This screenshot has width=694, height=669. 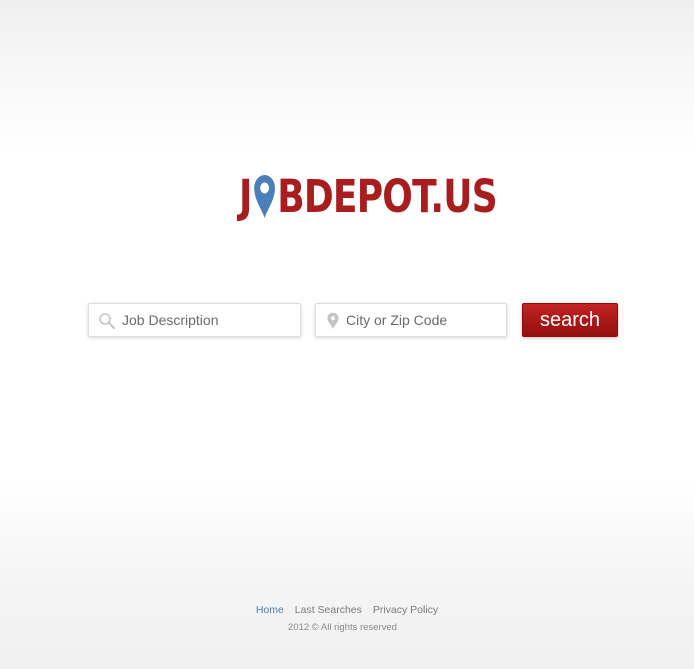 What do you see at coordinates (264, 196) in the screenshot?
I see `map-pin-icon` at bounding box center [264, 196].